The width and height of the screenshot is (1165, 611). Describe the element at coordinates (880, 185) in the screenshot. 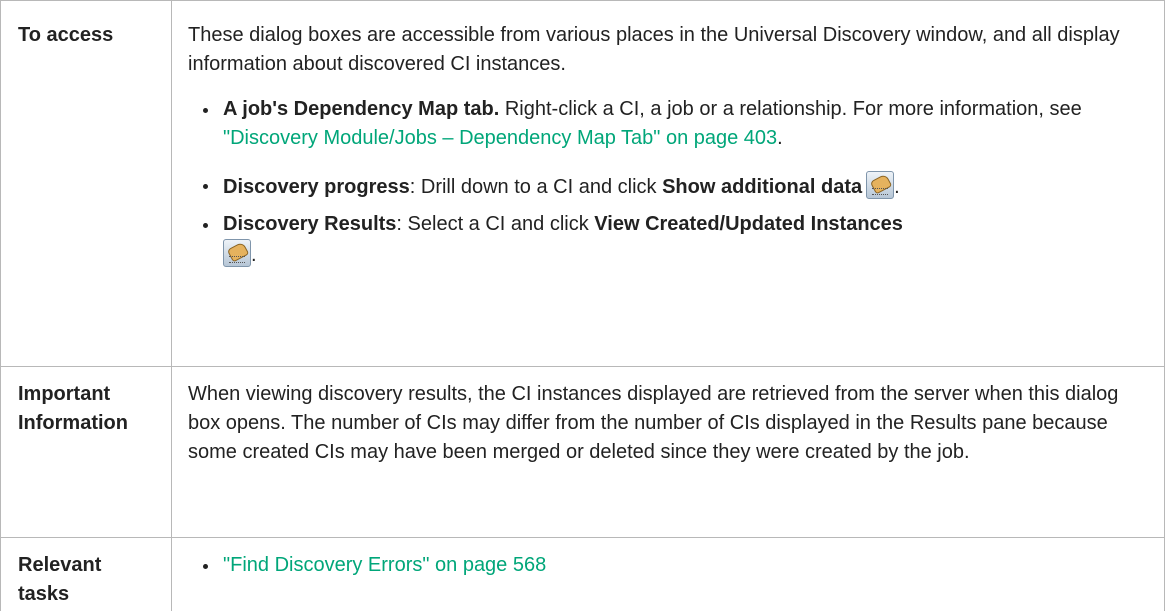

I see `show-additional-data-icon` at that location.